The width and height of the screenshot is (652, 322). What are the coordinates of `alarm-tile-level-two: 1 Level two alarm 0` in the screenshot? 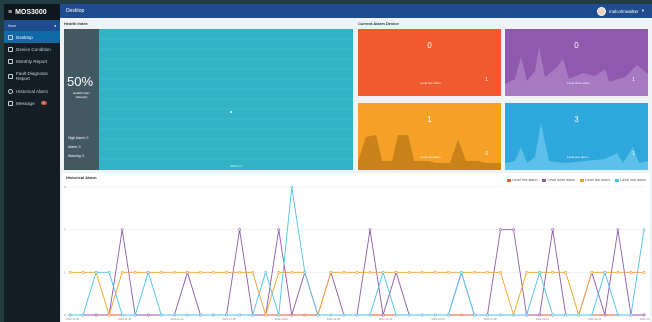 It's located at (429, 136).